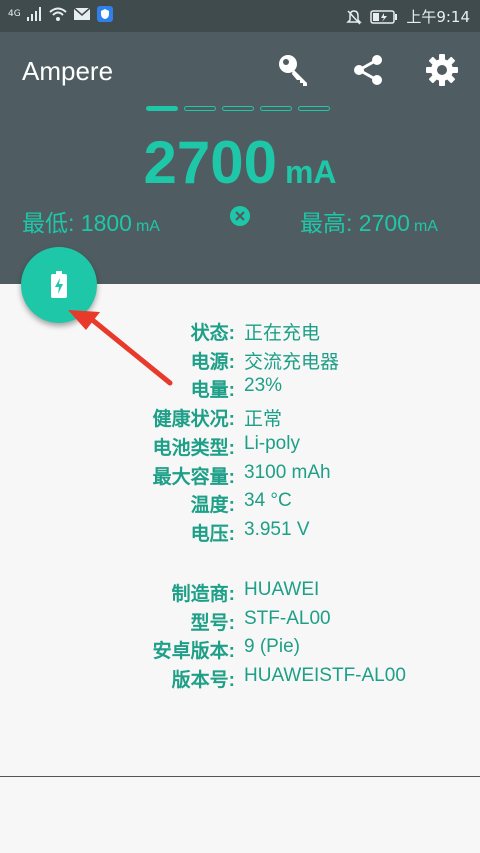  What do you see at coordinates (212, 362) in the screenshot?
I see `info-label: 电源:` at bounding box center [212, 362].